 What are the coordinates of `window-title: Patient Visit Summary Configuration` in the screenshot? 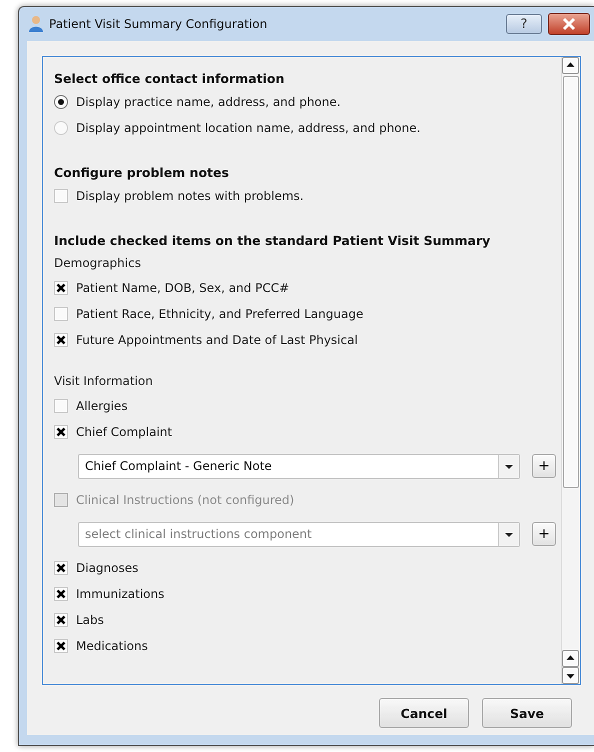 It's located at (158, 24).